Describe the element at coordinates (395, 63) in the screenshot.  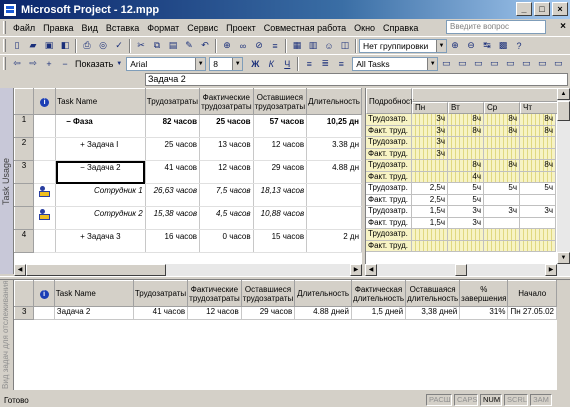
I see `filter-select: All Tasks ▼` at that location.